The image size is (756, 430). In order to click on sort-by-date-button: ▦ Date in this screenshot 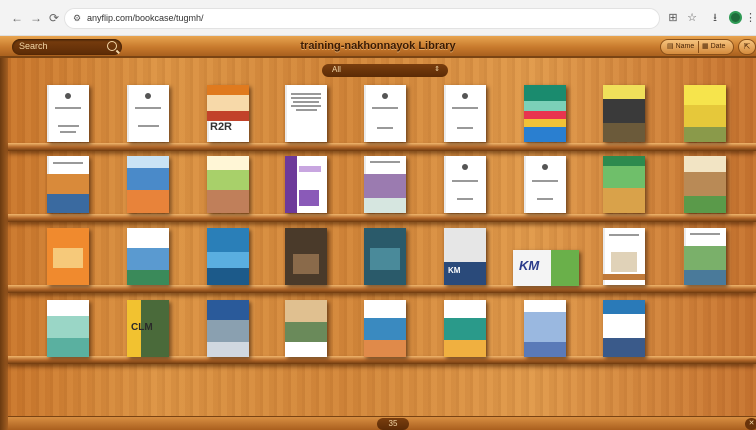, I will do `click(713, 46)`.